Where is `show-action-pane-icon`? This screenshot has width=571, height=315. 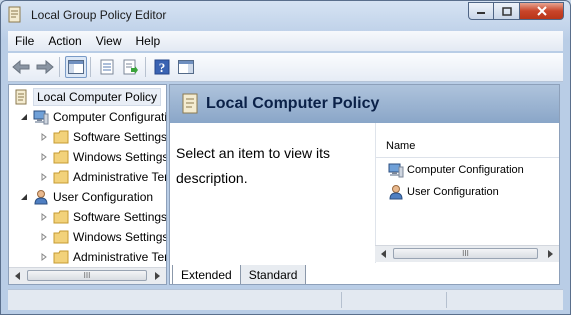
show-action-pane-icon is located at coordinates (186, 67).